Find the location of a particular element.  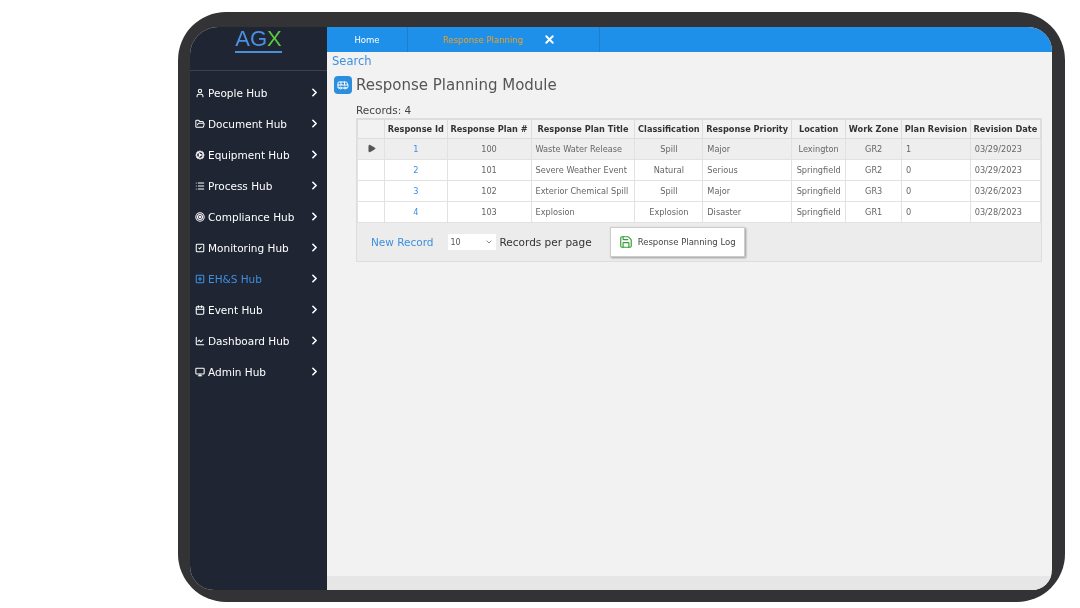

record-link: 4 is located at coordinates (416, 212).